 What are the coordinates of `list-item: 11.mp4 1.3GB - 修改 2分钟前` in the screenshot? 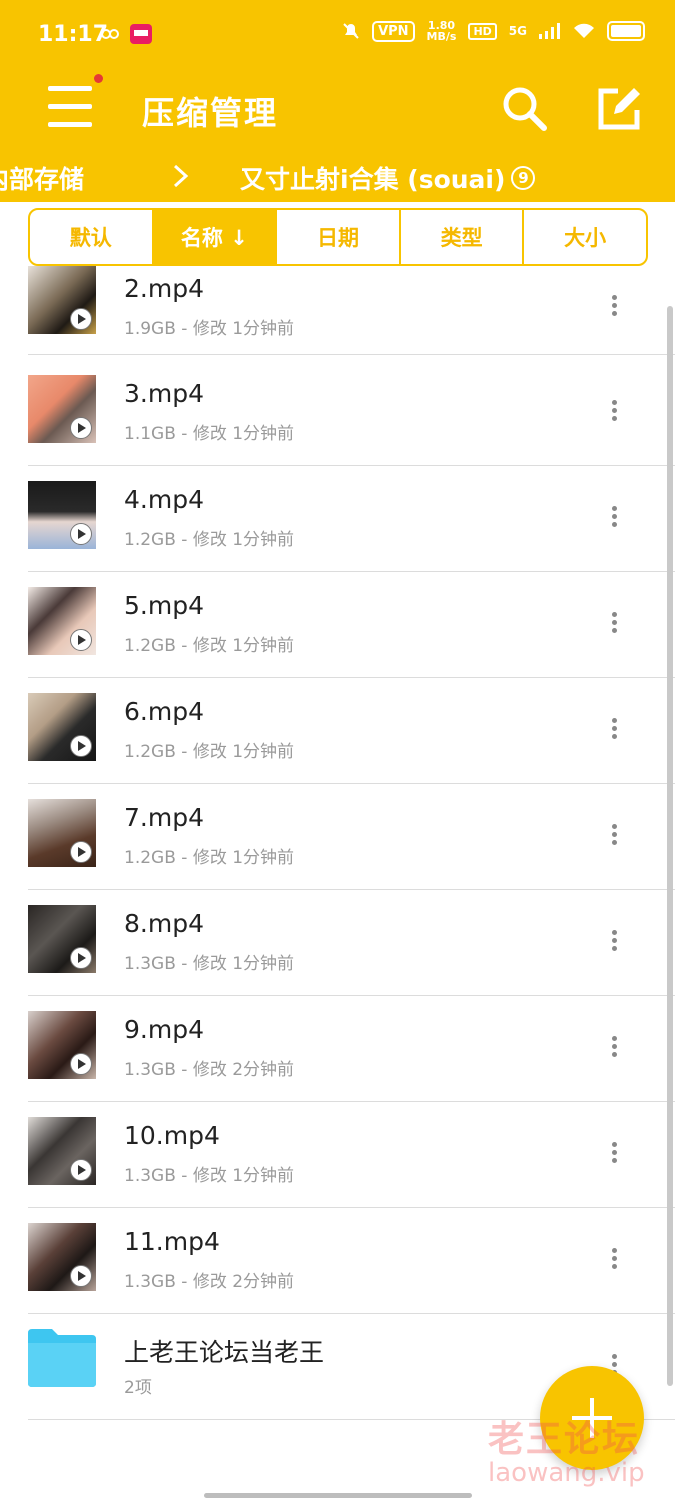 It's located at (337, 1271).